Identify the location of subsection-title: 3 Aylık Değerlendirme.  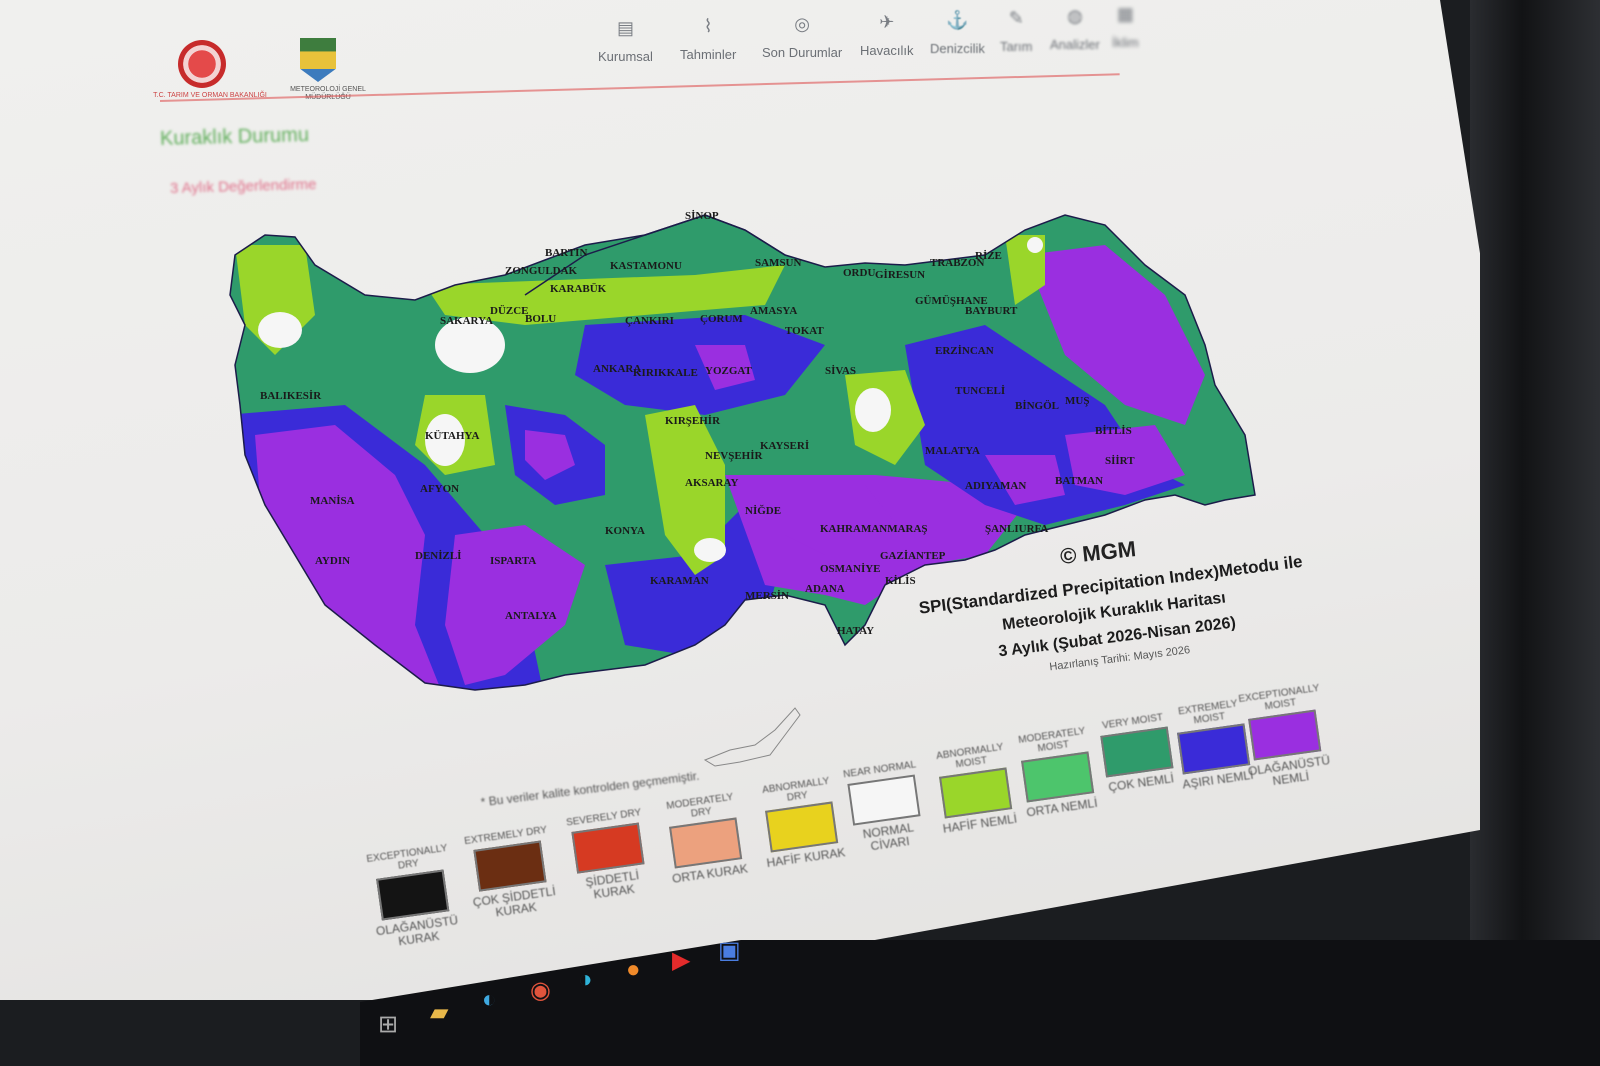
(243, 186).